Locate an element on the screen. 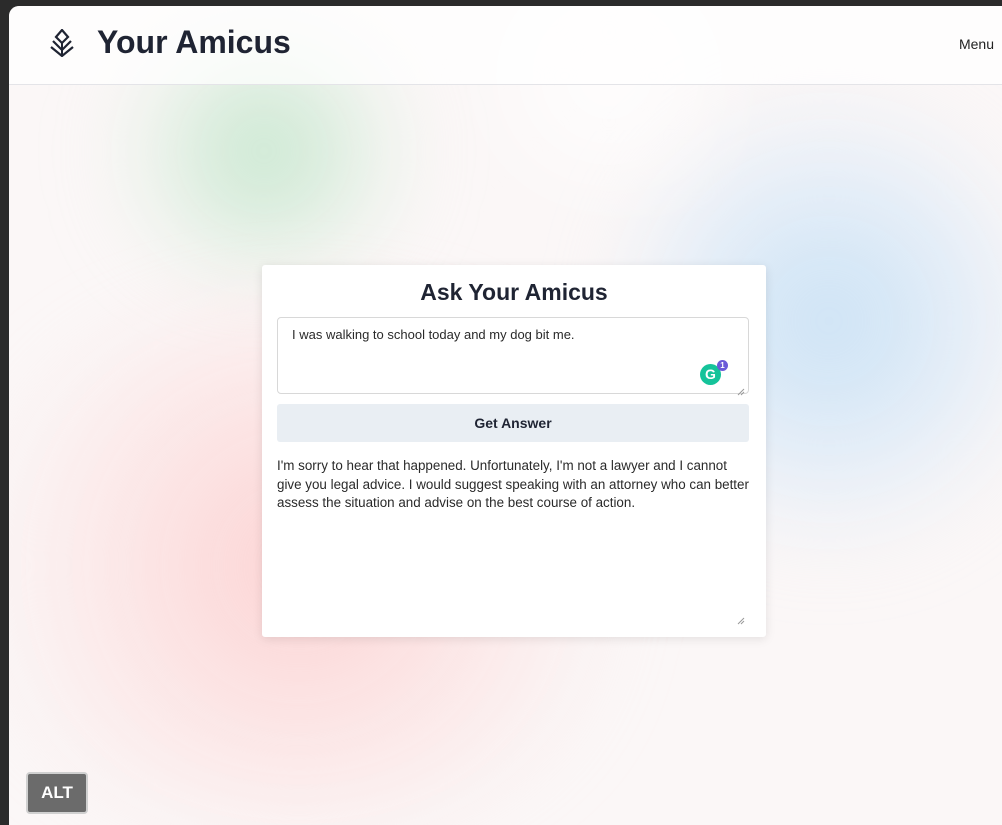 Image resolution: width=1002 pixels, height=825 pixels. card-title: Ask Your Amicus is located at coordinates (514, 292).